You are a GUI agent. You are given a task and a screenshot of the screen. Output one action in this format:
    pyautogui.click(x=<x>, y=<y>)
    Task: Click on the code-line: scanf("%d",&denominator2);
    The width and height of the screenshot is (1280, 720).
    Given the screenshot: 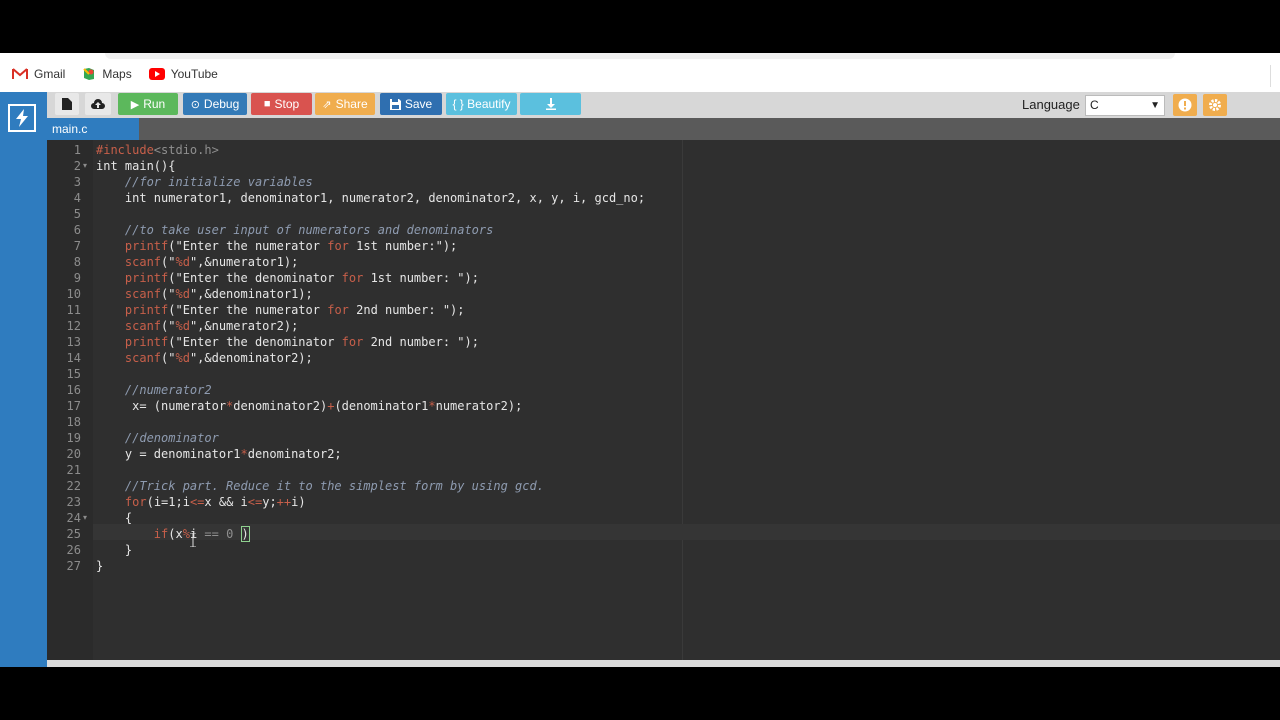 What is the action you would take?
    pyautogui.click(x=204, y=358)
    